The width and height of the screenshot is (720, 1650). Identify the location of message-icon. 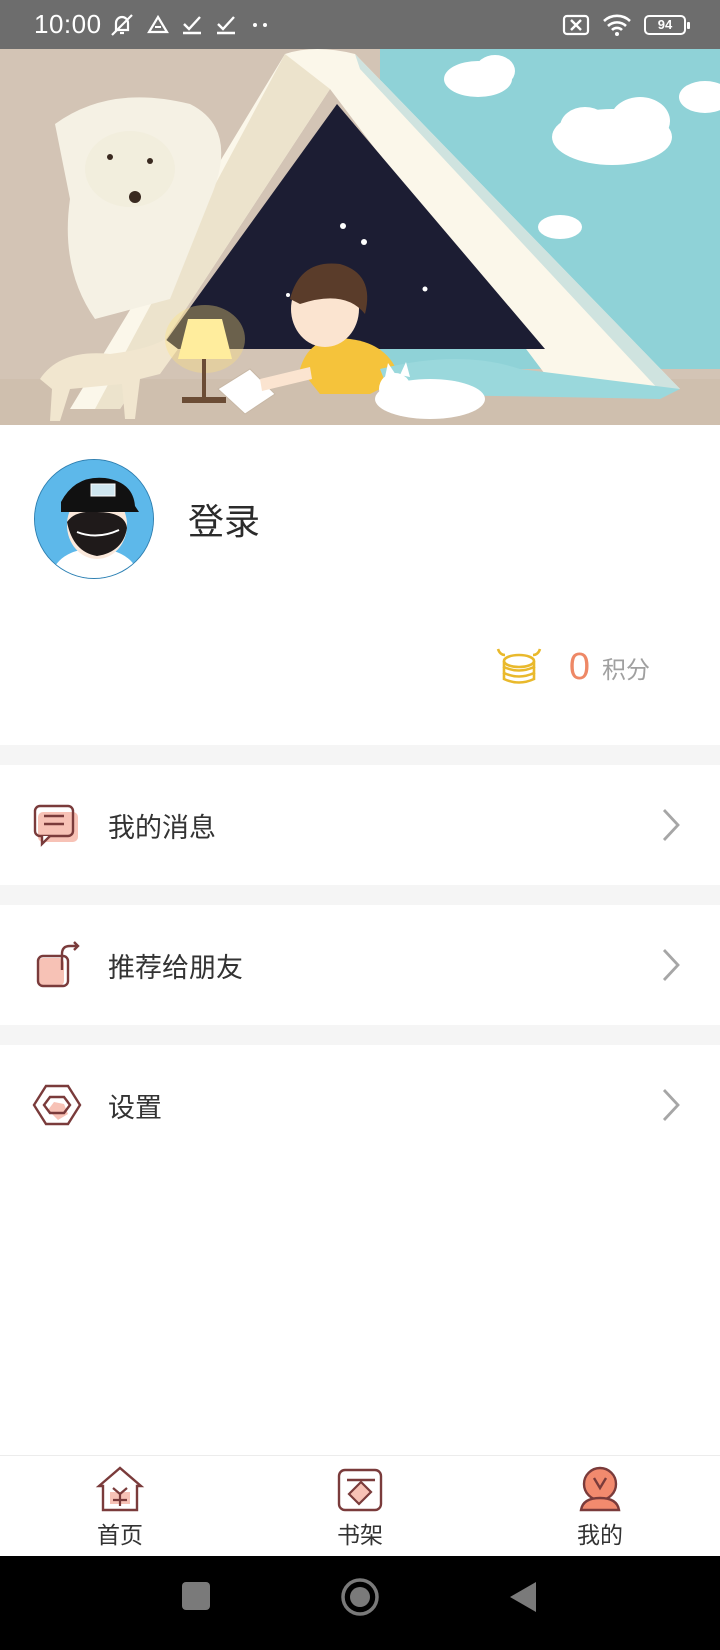
(55, 825).